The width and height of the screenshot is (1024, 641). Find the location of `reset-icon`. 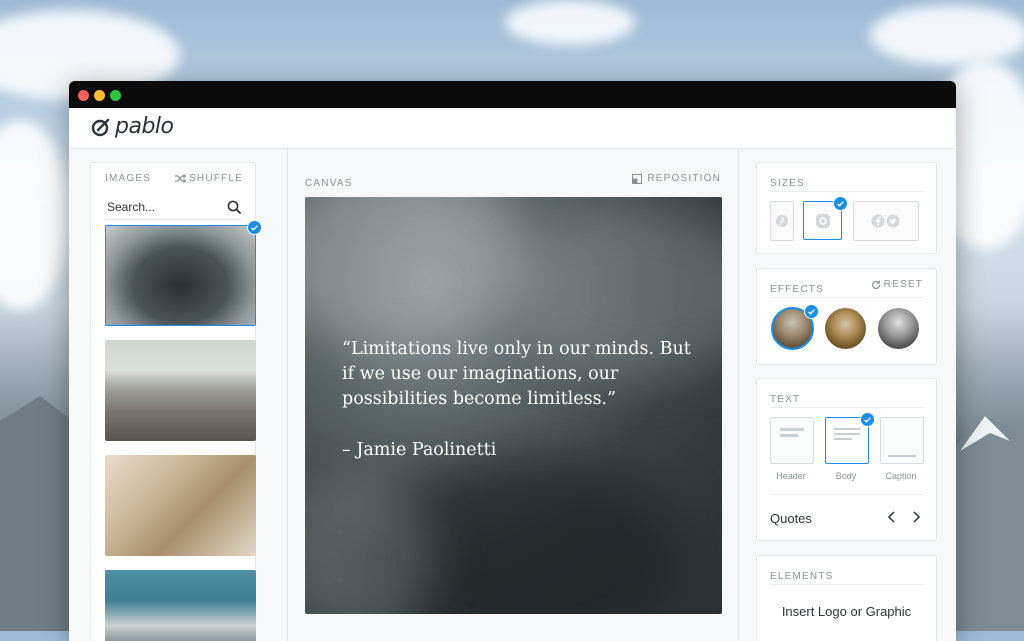

reset-icon is located at coordinates (875, 284).